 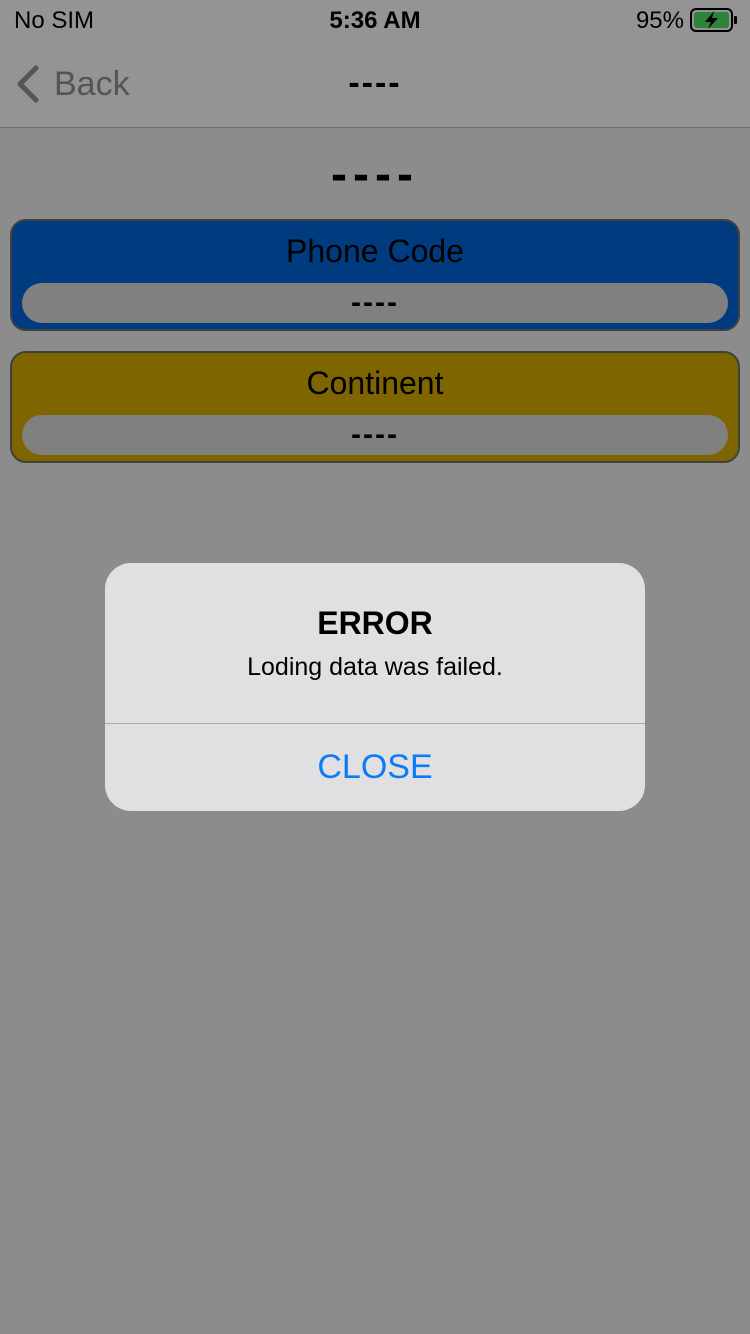 What do you see at coordinates (375, 667) in the screenshot?
I see `alert-message: Loding data was failed.` at bounding box center [375, 667].